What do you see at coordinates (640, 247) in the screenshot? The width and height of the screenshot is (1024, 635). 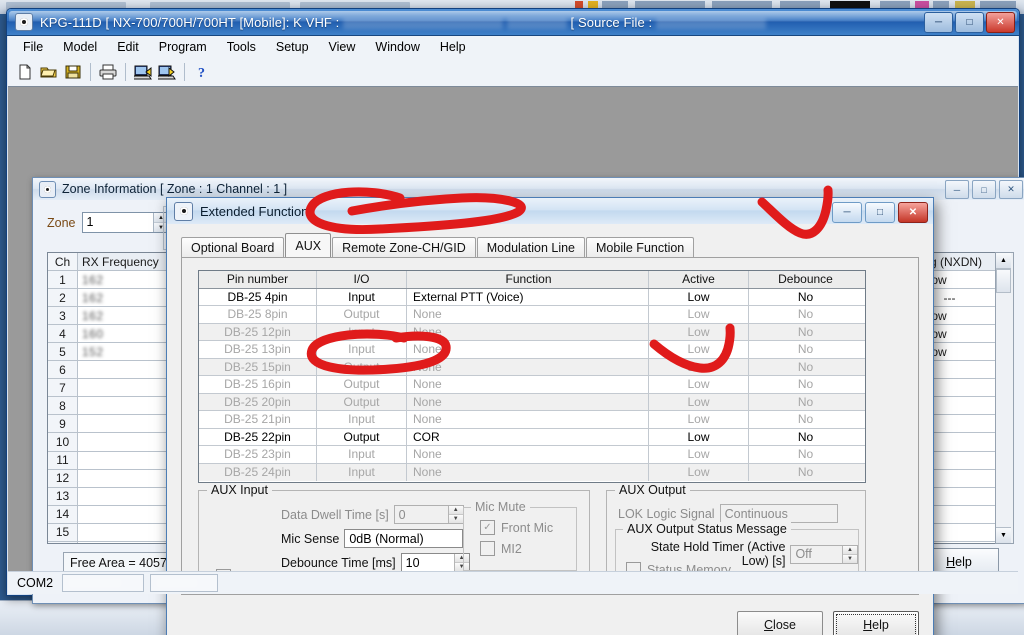 I see `tab-mobile-function: Mobile Function` at bounding box center [640, 247].